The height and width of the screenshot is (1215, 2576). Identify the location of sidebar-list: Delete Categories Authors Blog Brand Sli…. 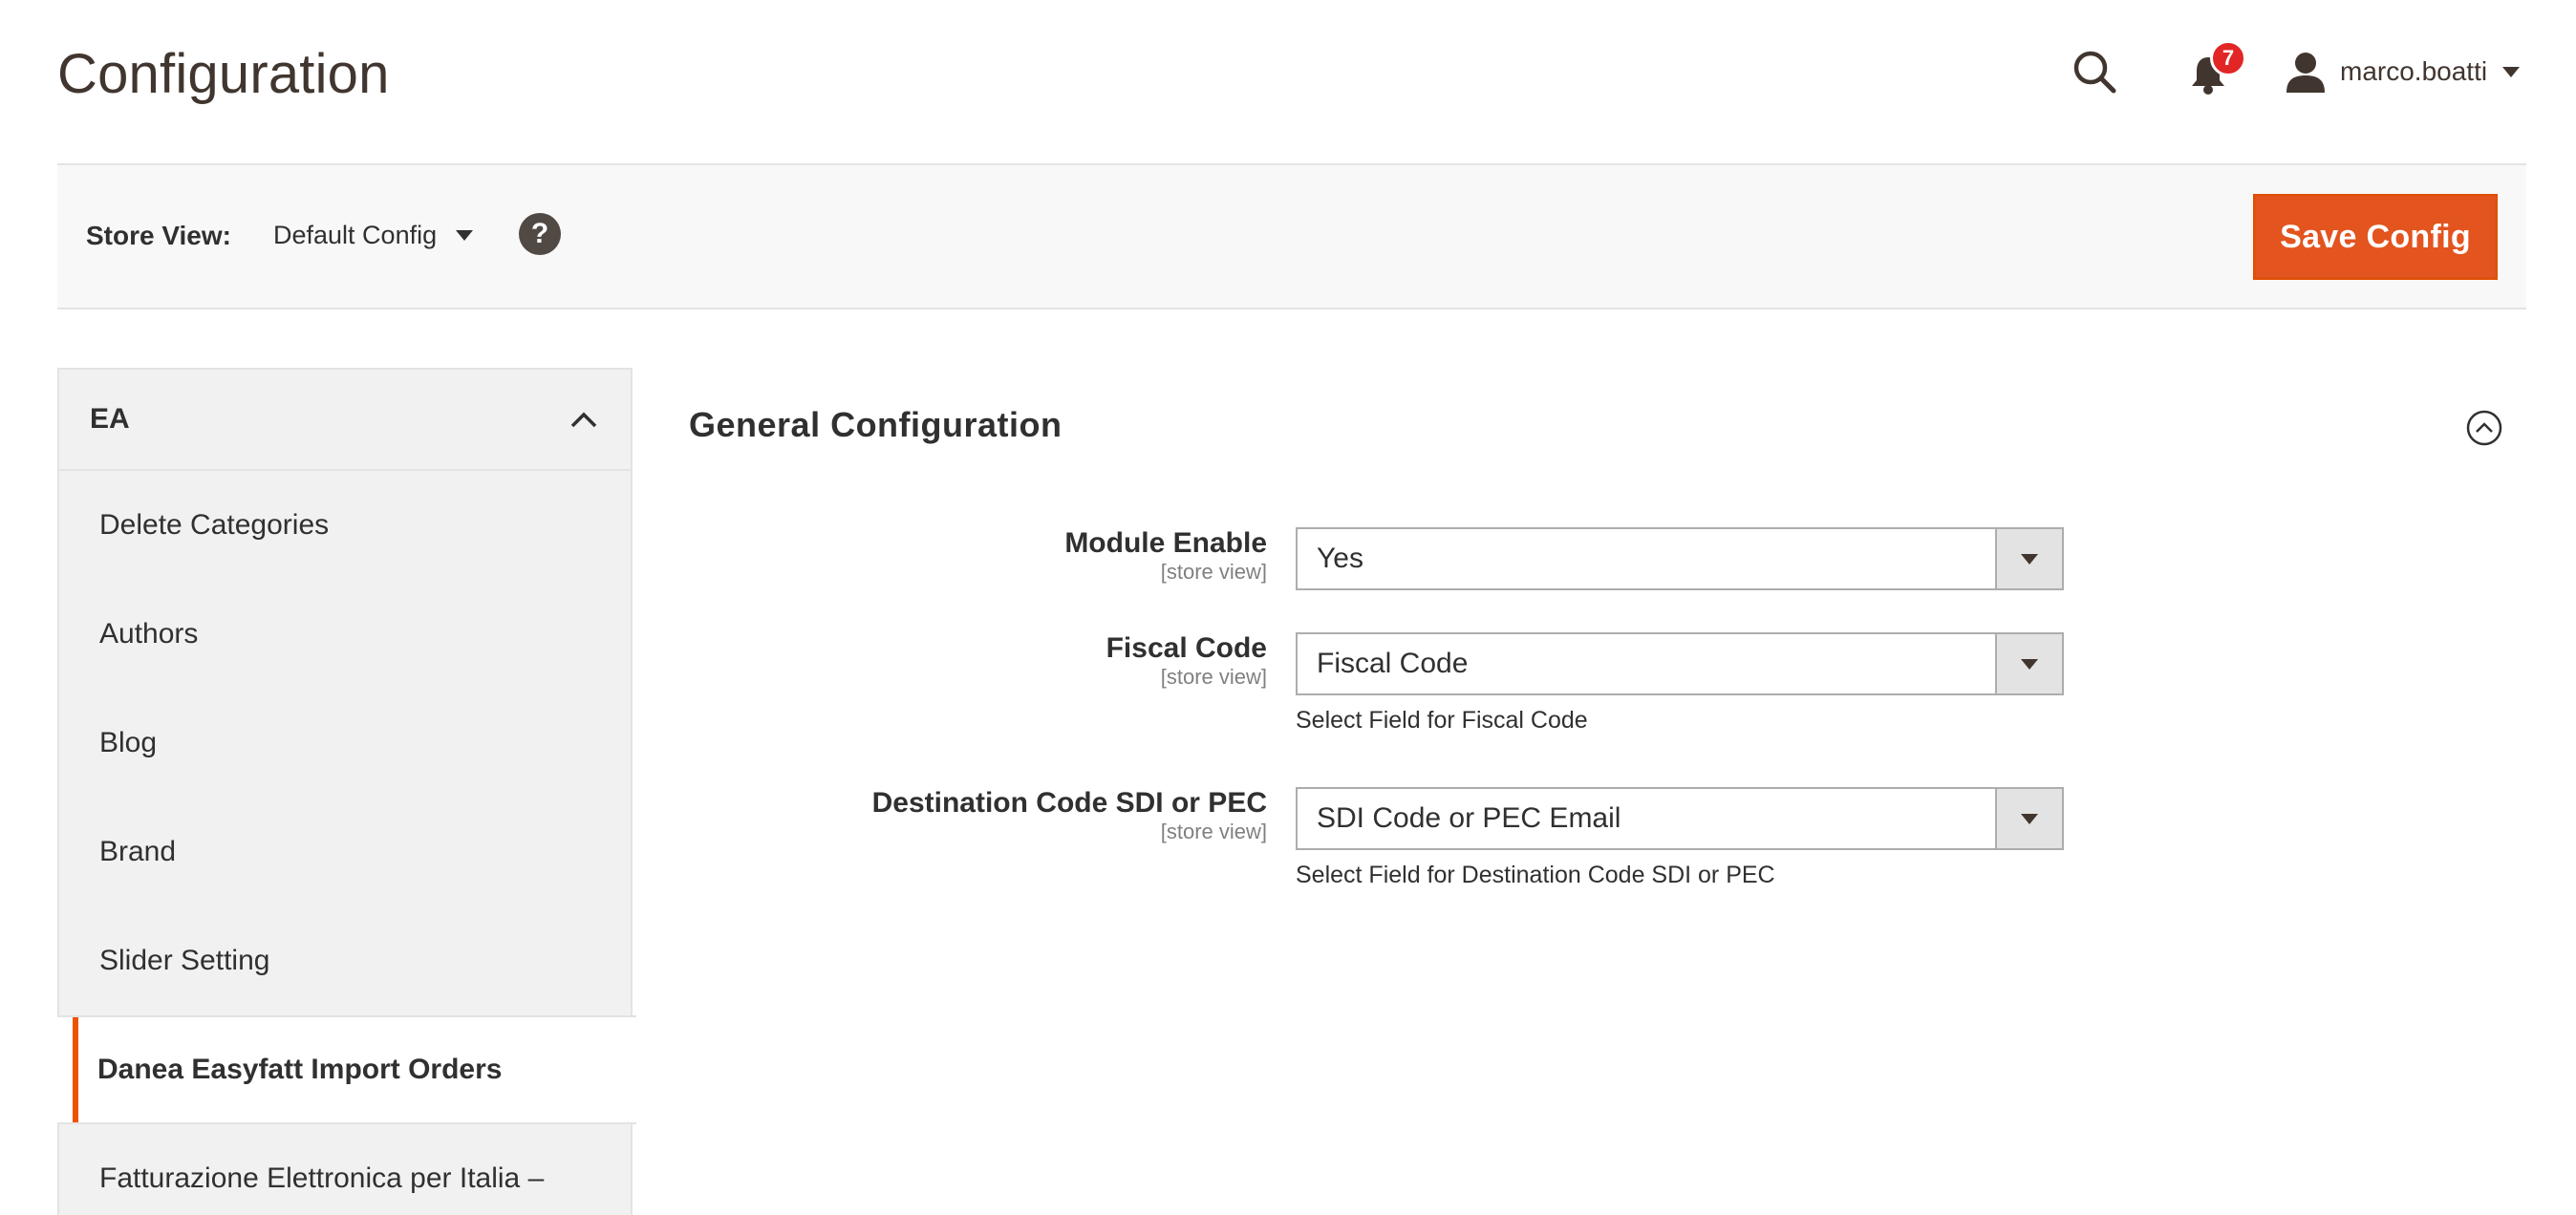
(346, 843).